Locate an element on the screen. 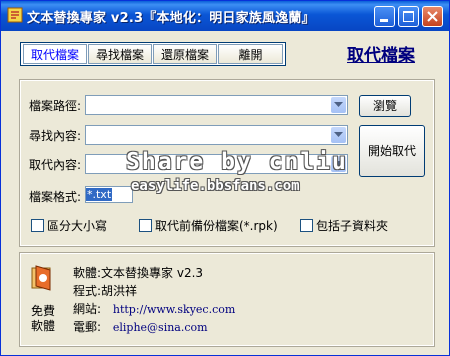 This screenshot has height=356, width=450. app-icon is located at coordinates (15, 15).